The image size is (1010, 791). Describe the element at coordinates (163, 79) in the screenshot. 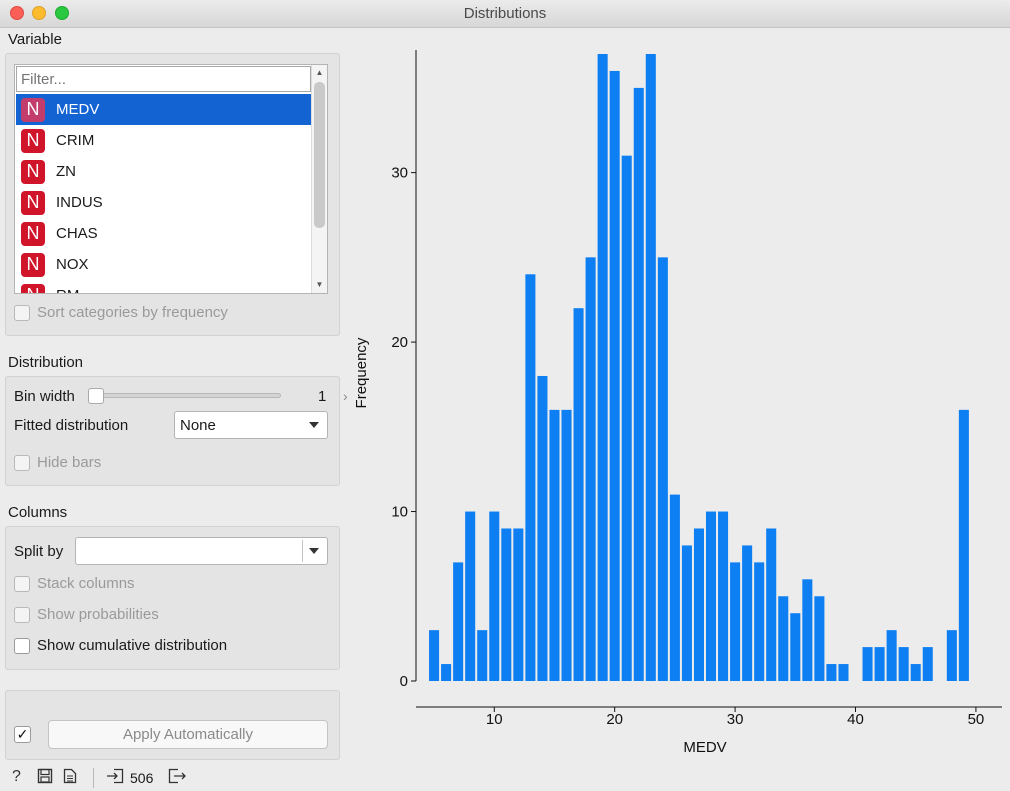

I see `variable-filter-input` at that location.